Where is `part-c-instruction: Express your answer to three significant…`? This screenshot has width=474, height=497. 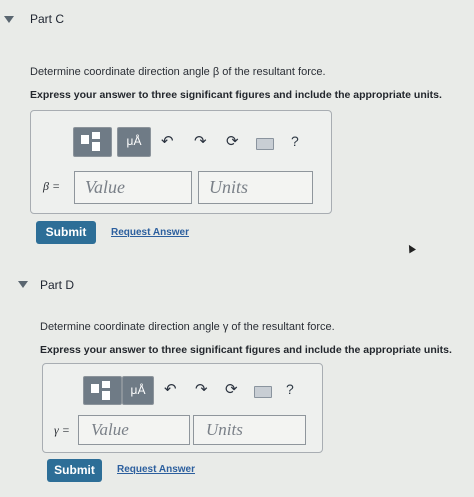 part-c-instruction: Express your answer to three significant… is located at coordinates (236, 95).